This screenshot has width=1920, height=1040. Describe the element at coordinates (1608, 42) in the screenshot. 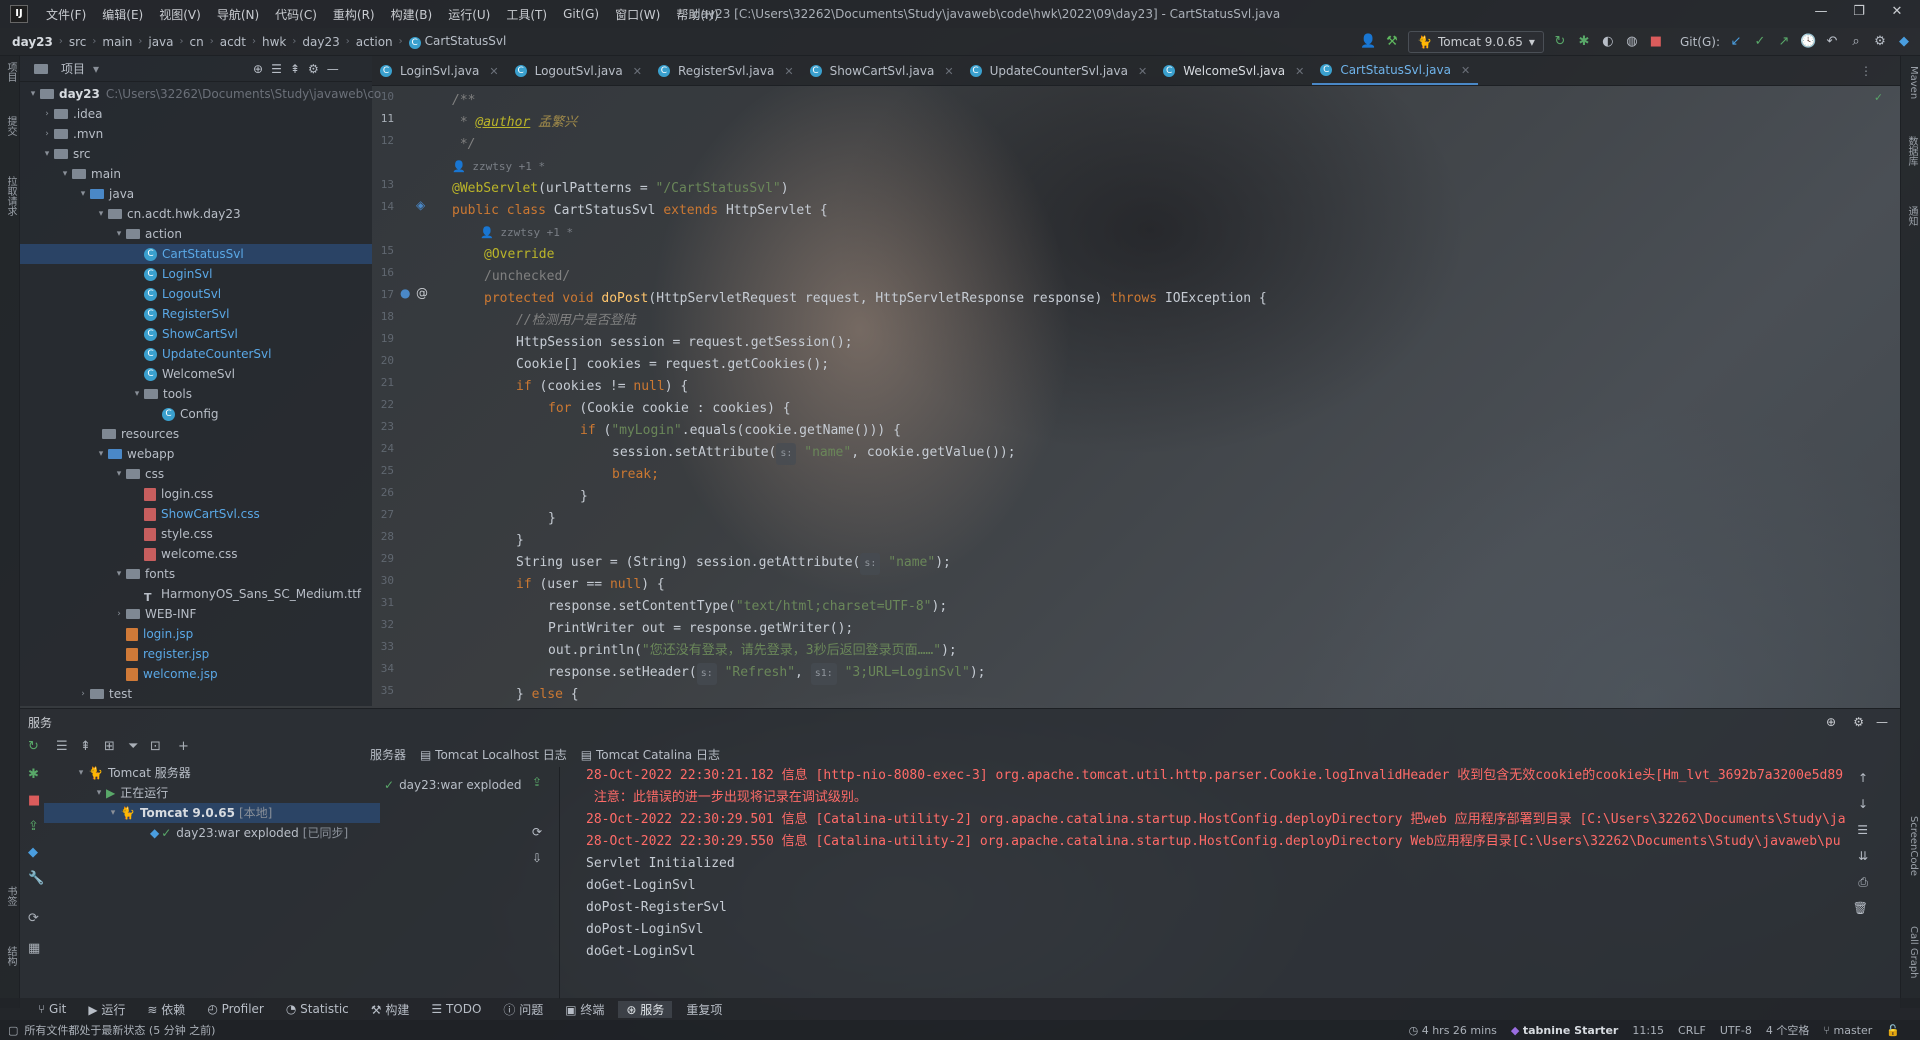

I see `coverage-icon: ◐` at that location.